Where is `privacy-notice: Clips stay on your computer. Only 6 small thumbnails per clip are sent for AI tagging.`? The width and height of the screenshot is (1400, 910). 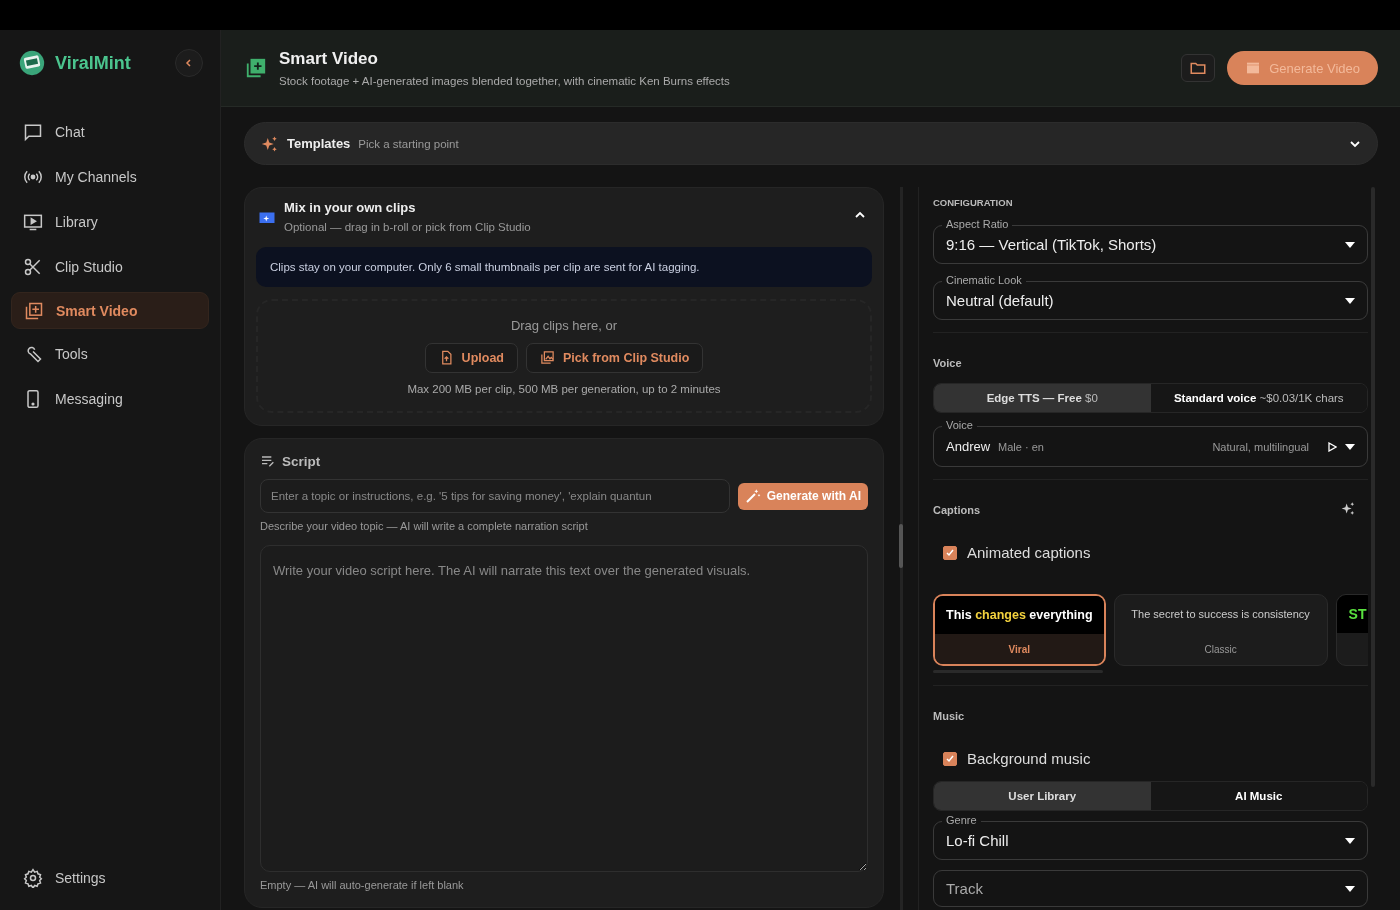
privacy-notice: Clips stay on your computer. Only 6 small thumbnails per clip are sent for AI tagging. is located at coordinates (564, 267).